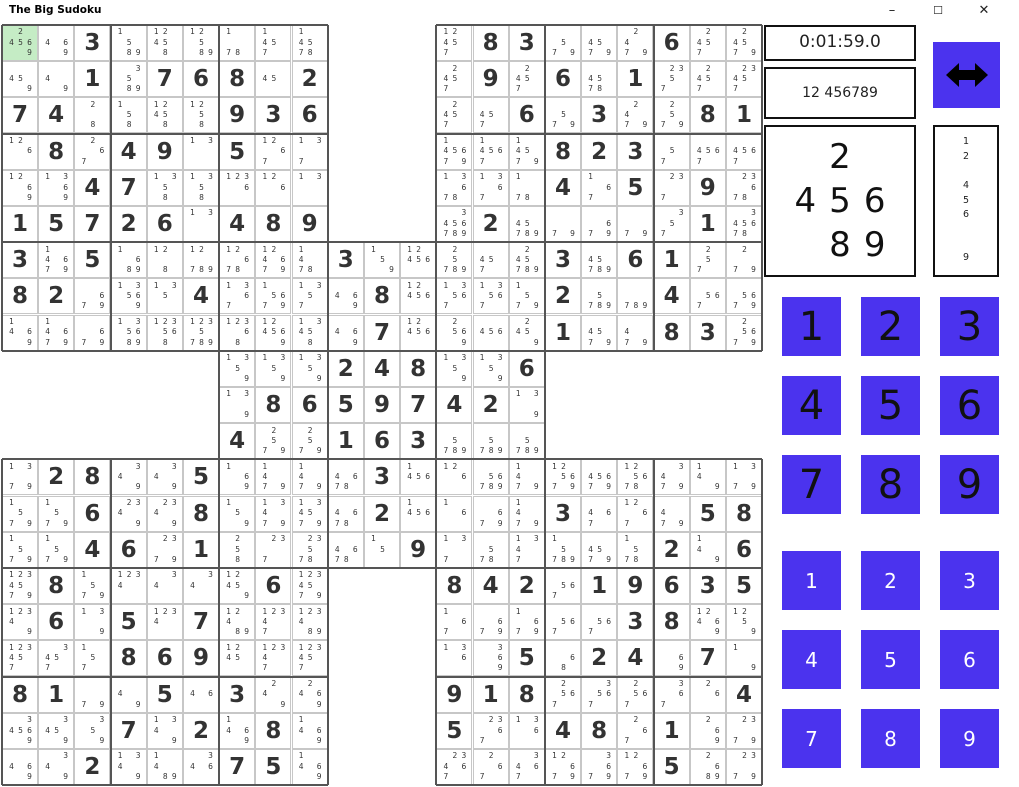  I want to click on sudoku-cell: 45789, so click(599, 260).